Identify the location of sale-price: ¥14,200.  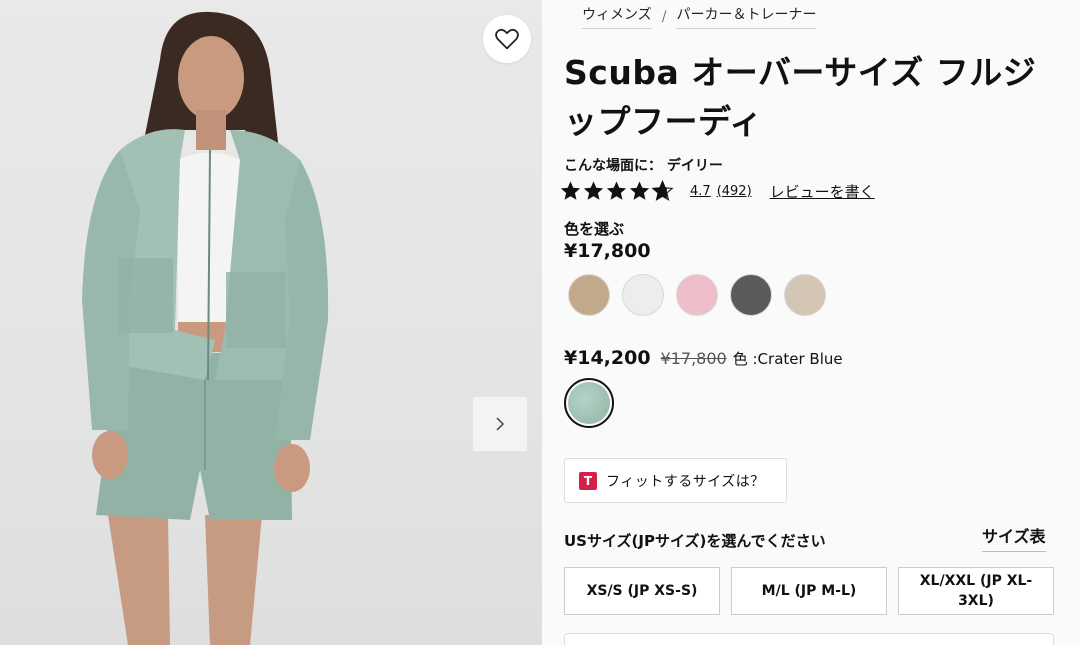
(607, 358).